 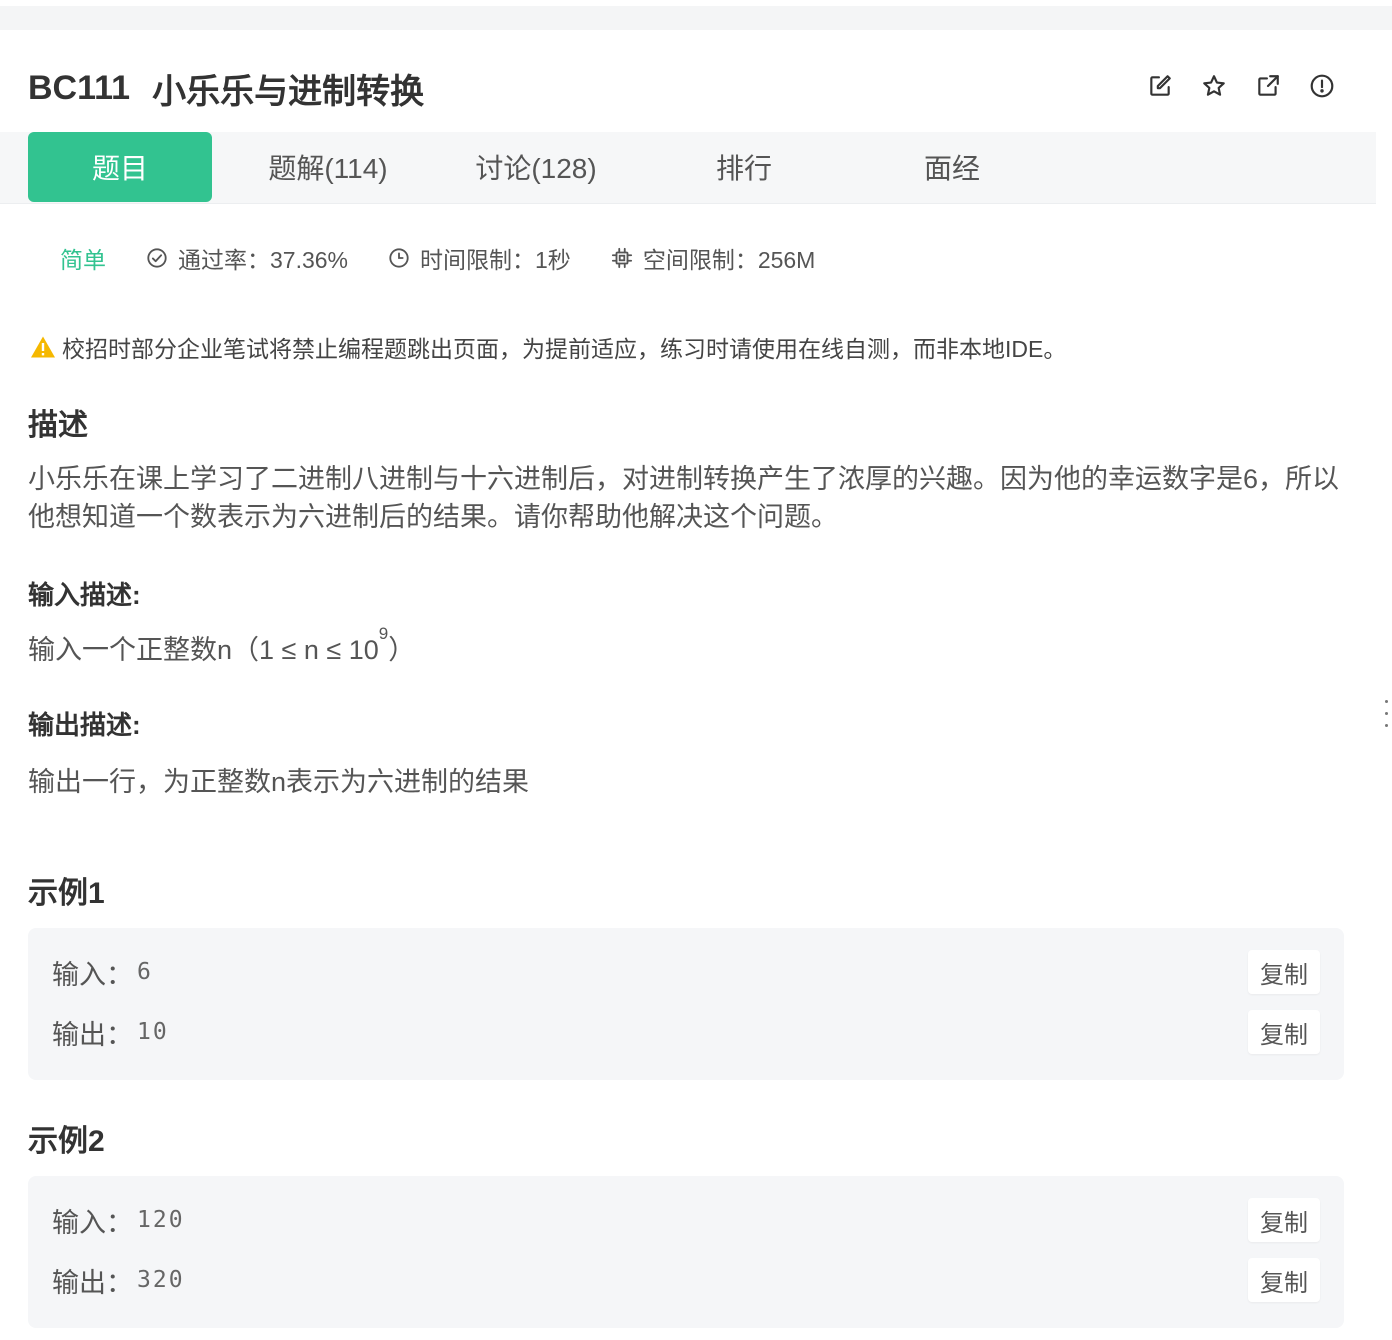 I want to click on edit-icon, so click(x=1160, y=86).